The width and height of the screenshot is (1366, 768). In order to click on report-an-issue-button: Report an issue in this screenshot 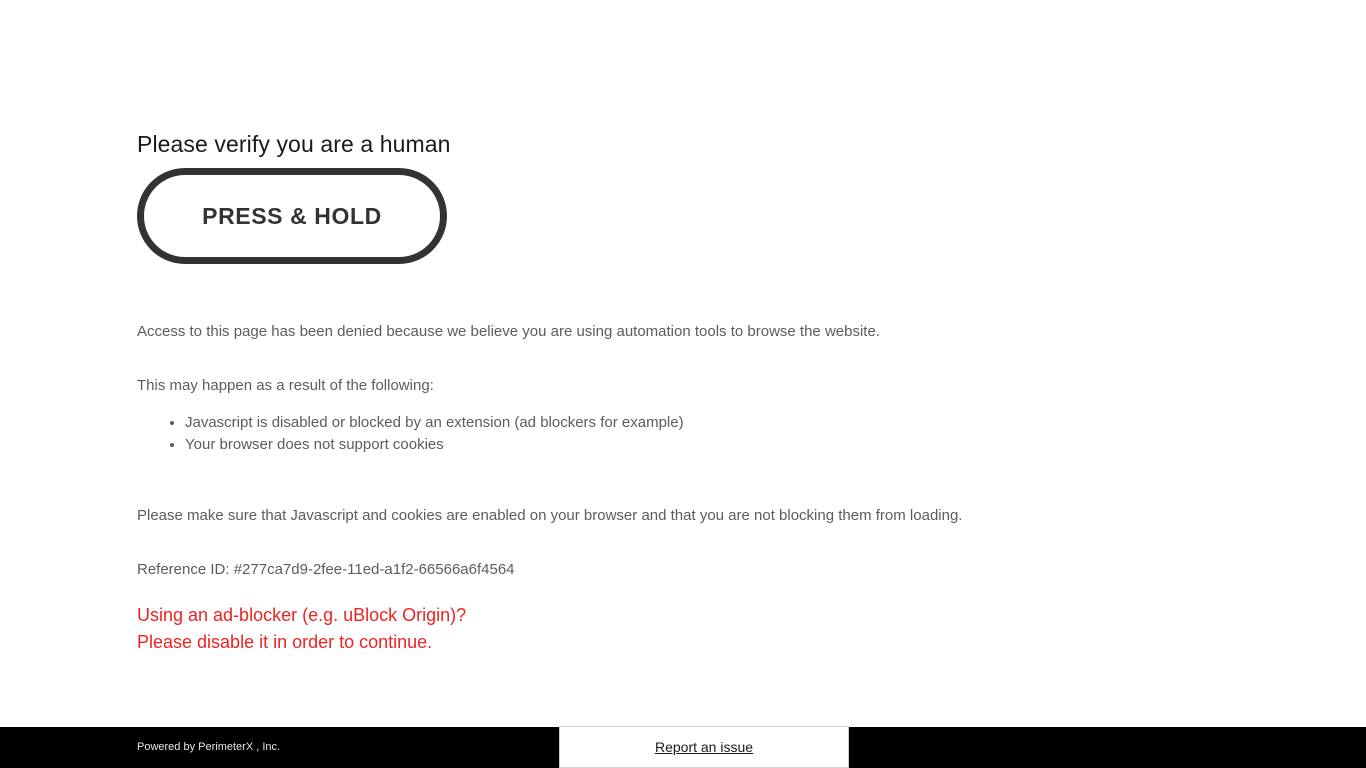, I will do `click(704, 747)`.